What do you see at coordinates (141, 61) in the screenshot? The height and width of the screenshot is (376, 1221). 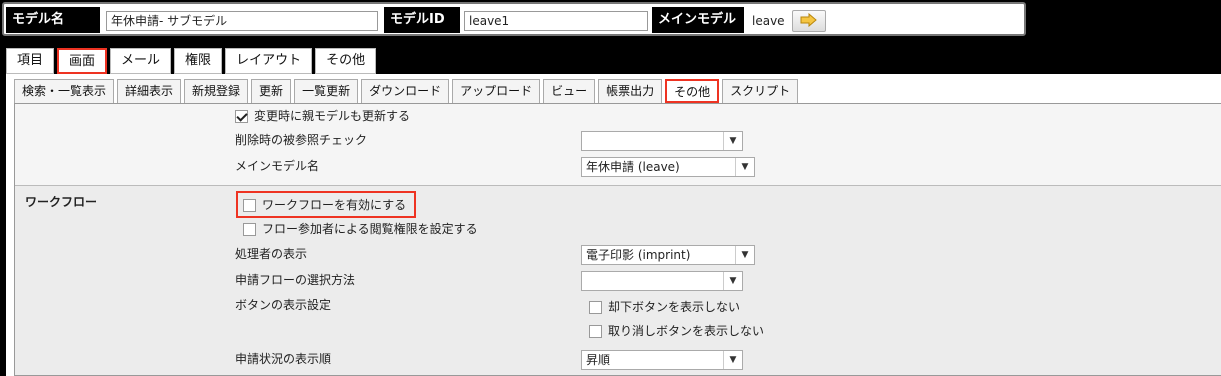 I see `tab-mail: メール` at bounding box center [141, 61].